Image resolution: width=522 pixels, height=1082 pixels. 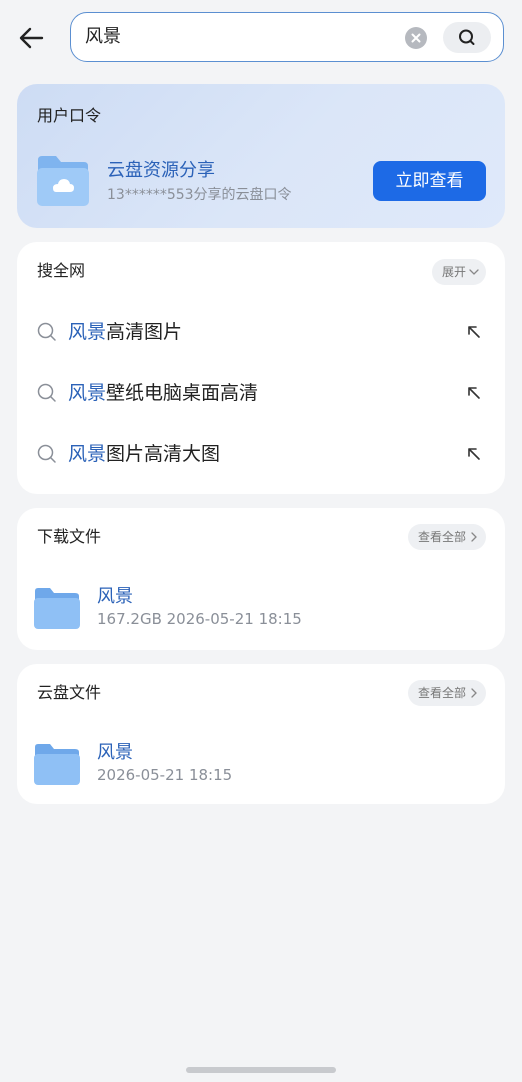 What do you see at coordinates (261, 454) in the screenshot?
I see `suggestion-item: 风景图片高清大图` at bounding box center [261, 454].